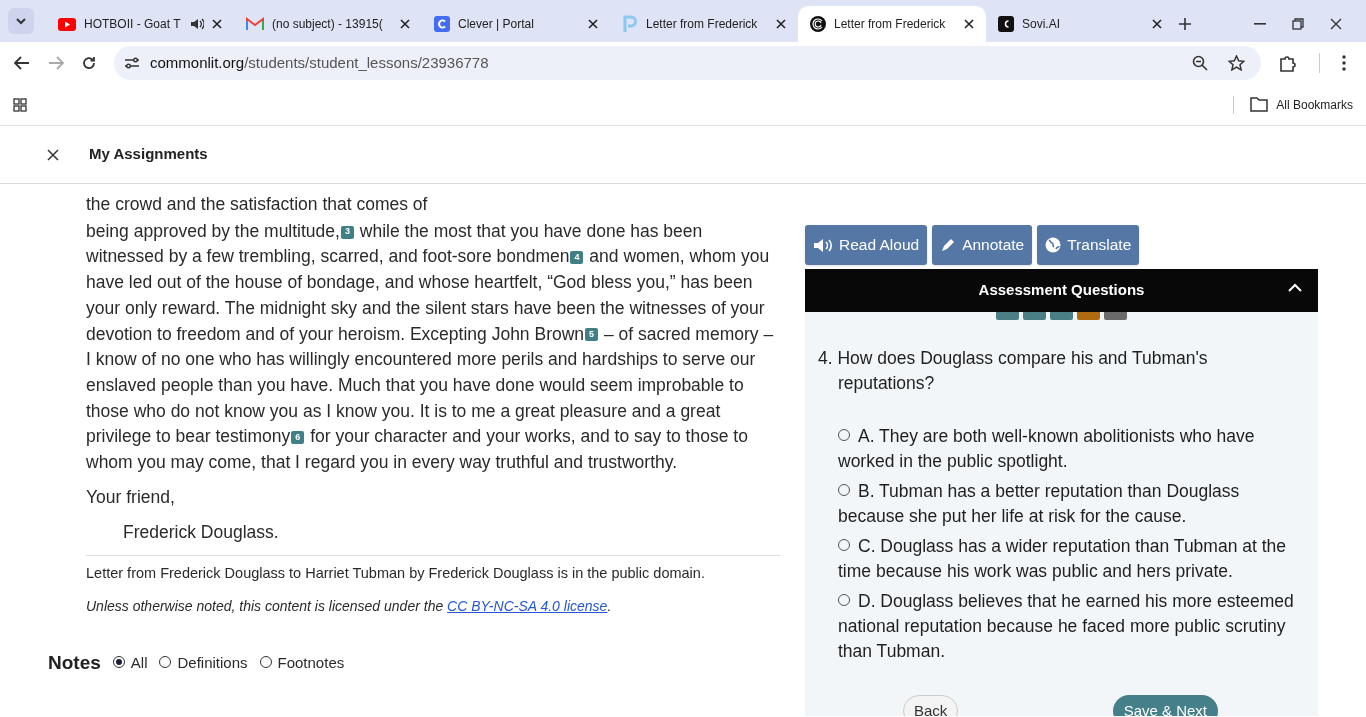 This screenshot has width=1366, height=717. Describe the element at coordinates (866, 245) in the screenshot. I see `tool-button: Read Aloud` at that location.